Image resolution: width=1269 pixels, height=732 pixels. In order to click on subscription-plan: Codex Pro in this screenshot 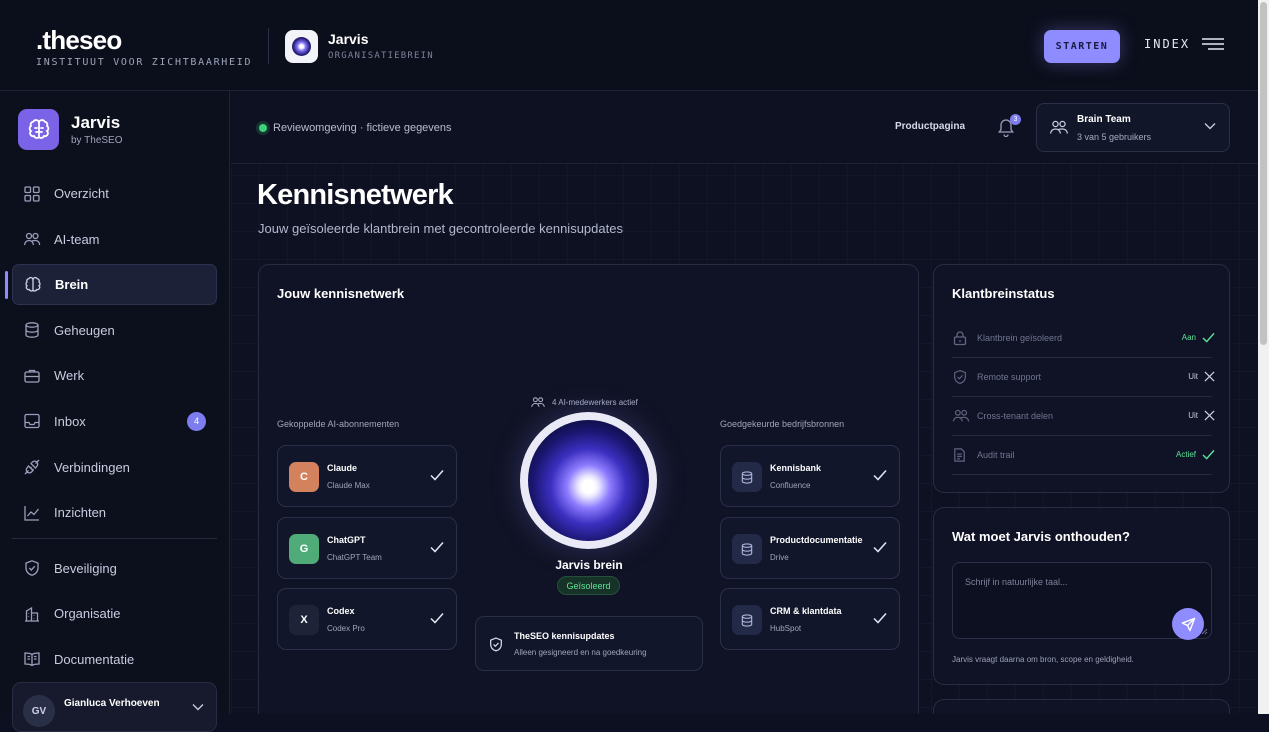, I will do `click(346, 628)`.